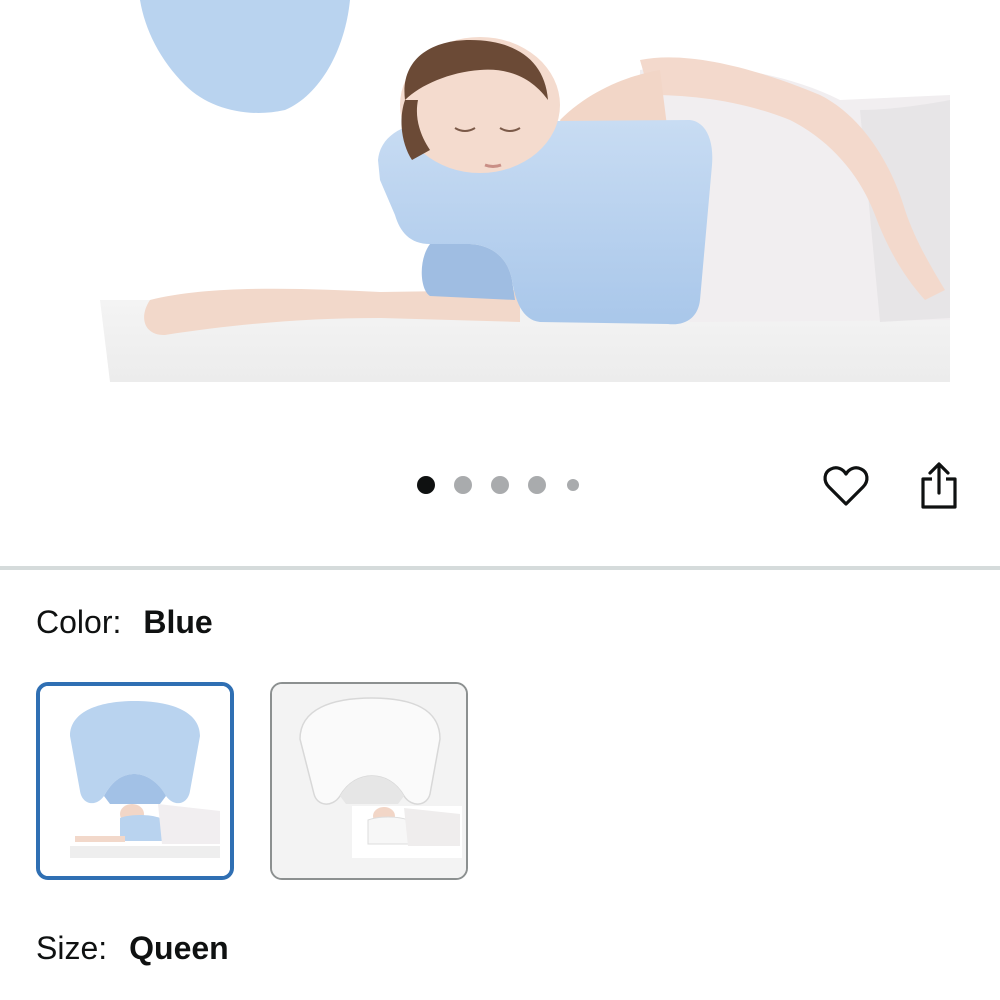 The width and height of the screenshot is (1000, 1000). Describe the element at coordinates (79, 622) in the screenshot. I see `color-label: Color:` at that location.